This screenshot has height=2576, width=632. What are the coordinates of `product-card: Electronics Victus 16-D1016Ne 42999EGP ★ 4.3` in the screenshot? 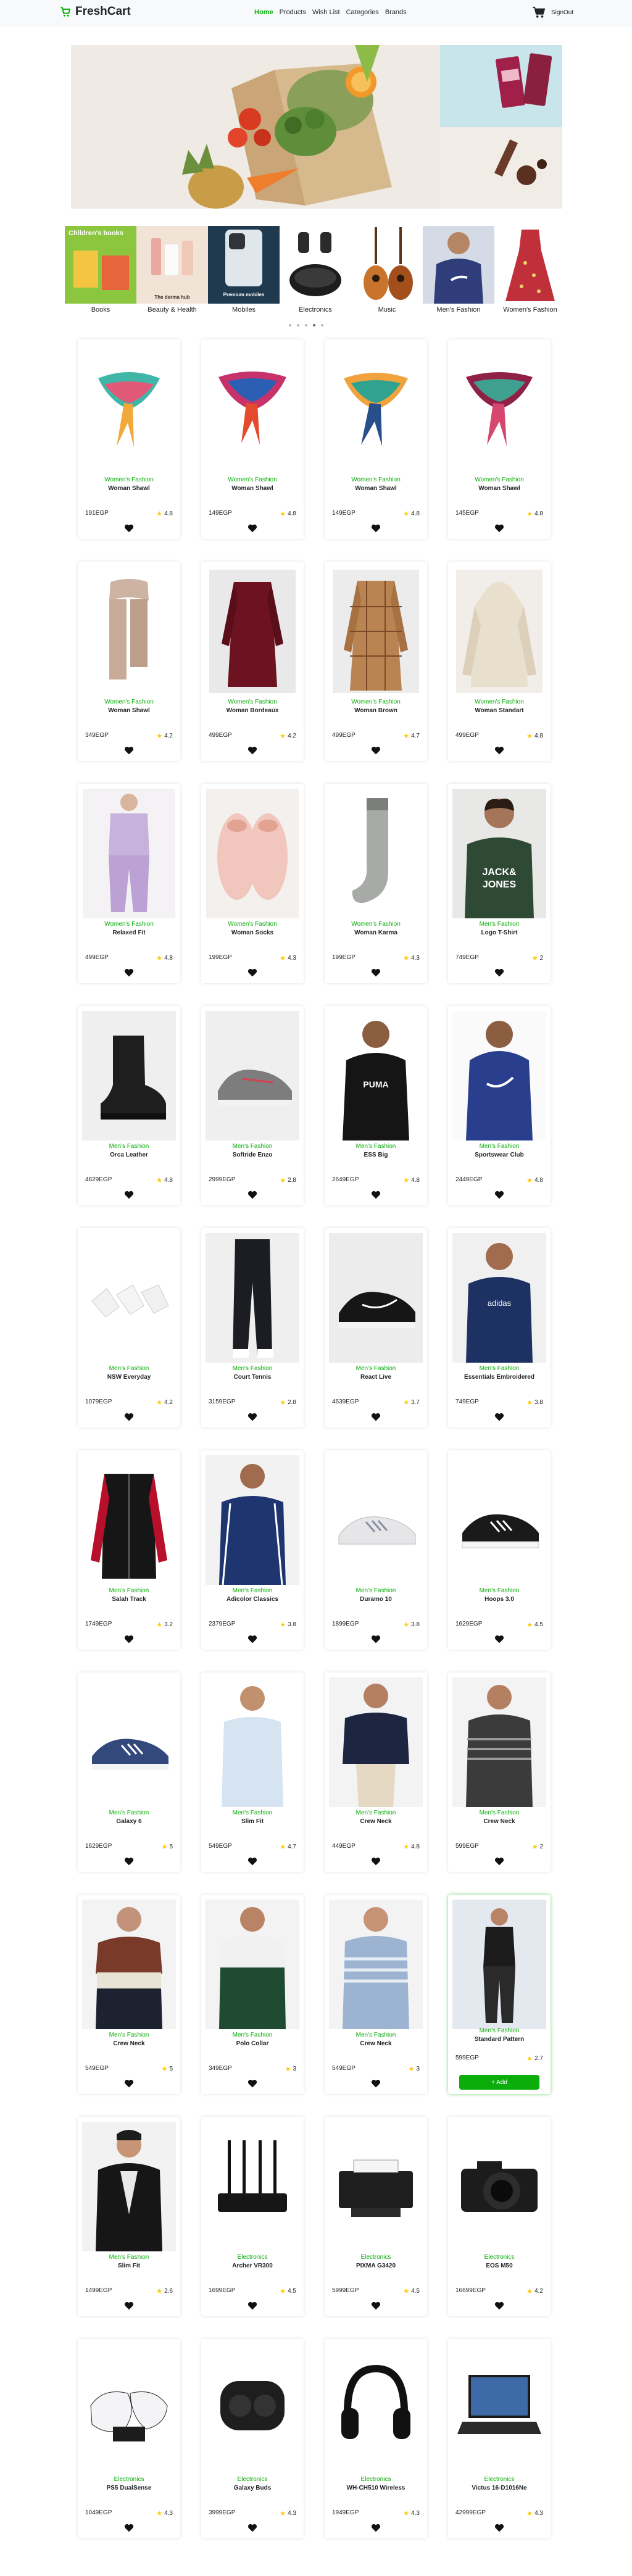 It's located at (499, 2438).